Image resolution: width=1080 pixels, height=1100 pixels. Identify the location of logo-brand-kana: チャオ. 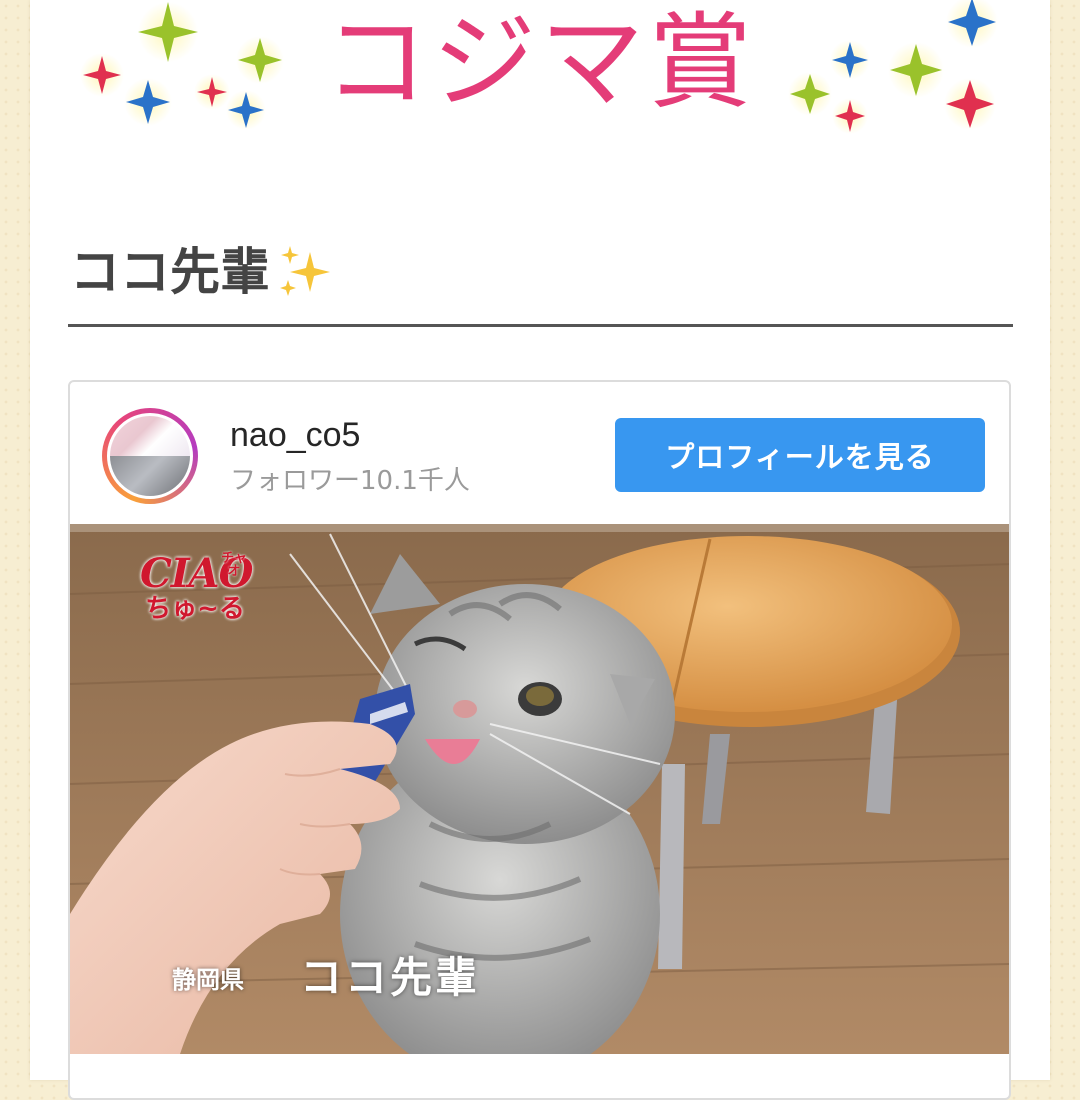
(234, 565).